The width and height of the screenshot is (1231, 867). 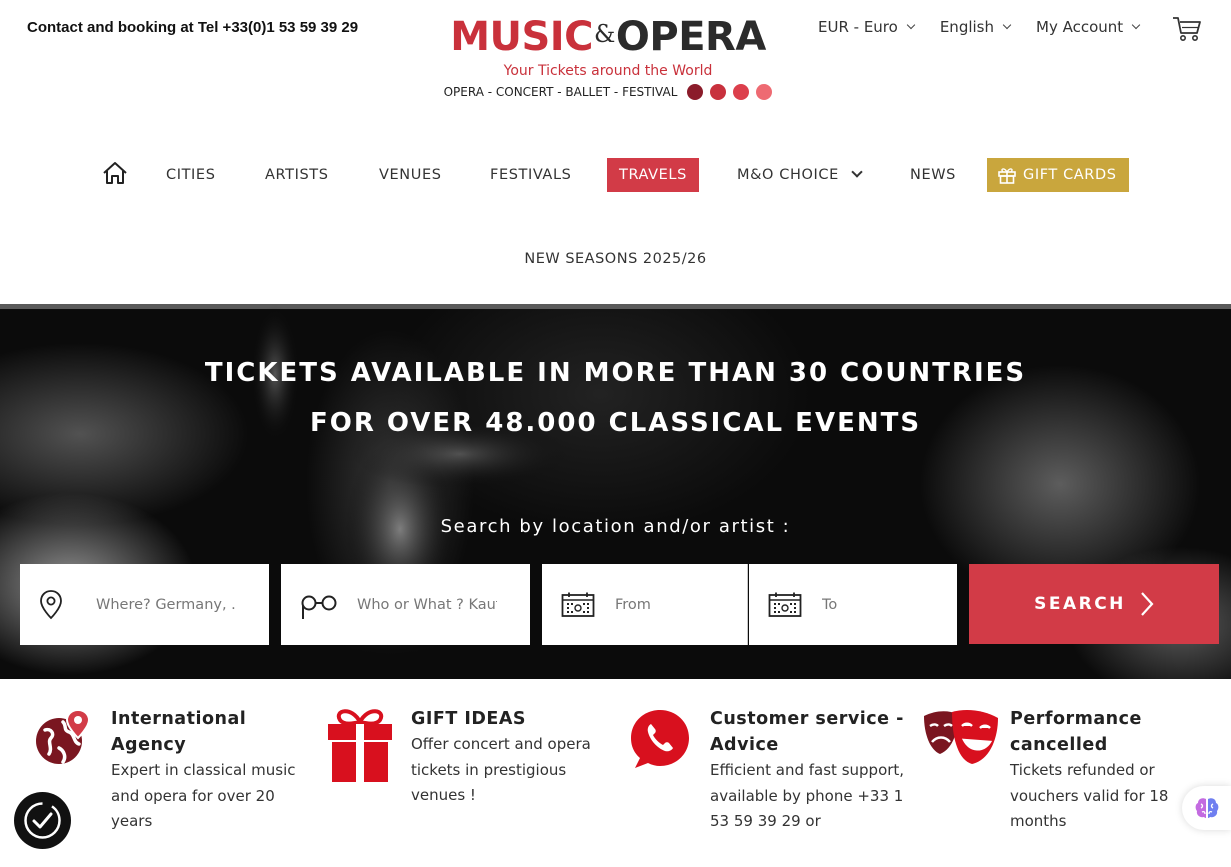 What do you see at coordinates (63, 736) in the screenshot?
I see `globe-pin-icon` at bounding box center [63, 736].